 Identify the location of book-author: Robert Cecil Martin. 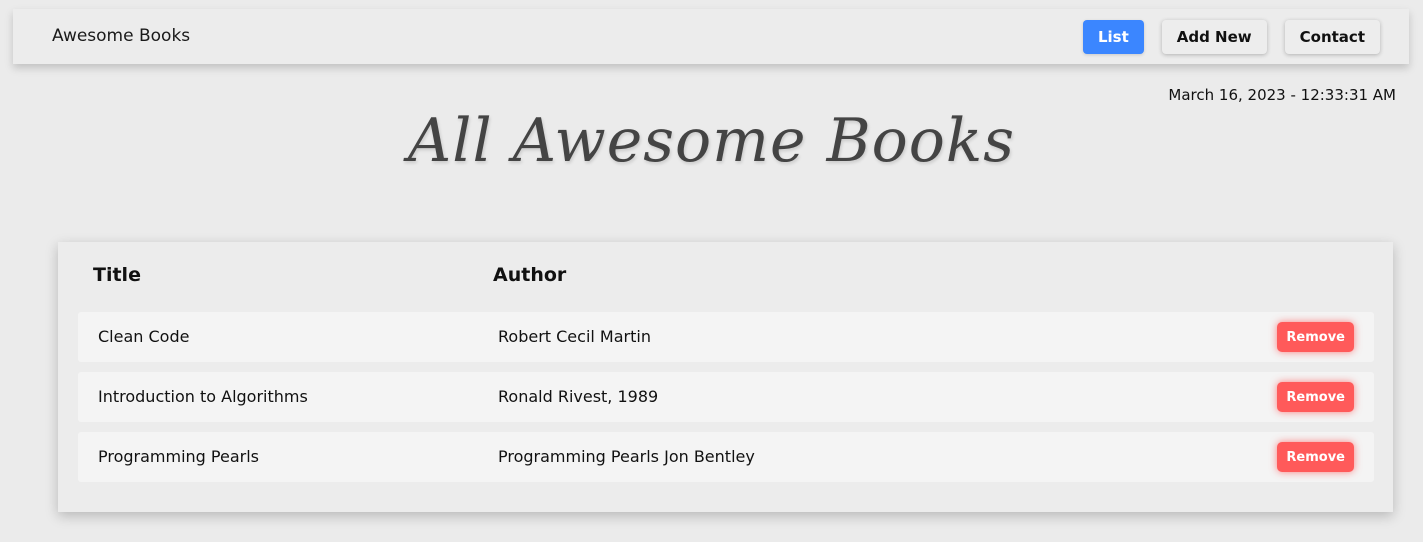
(574, 336).